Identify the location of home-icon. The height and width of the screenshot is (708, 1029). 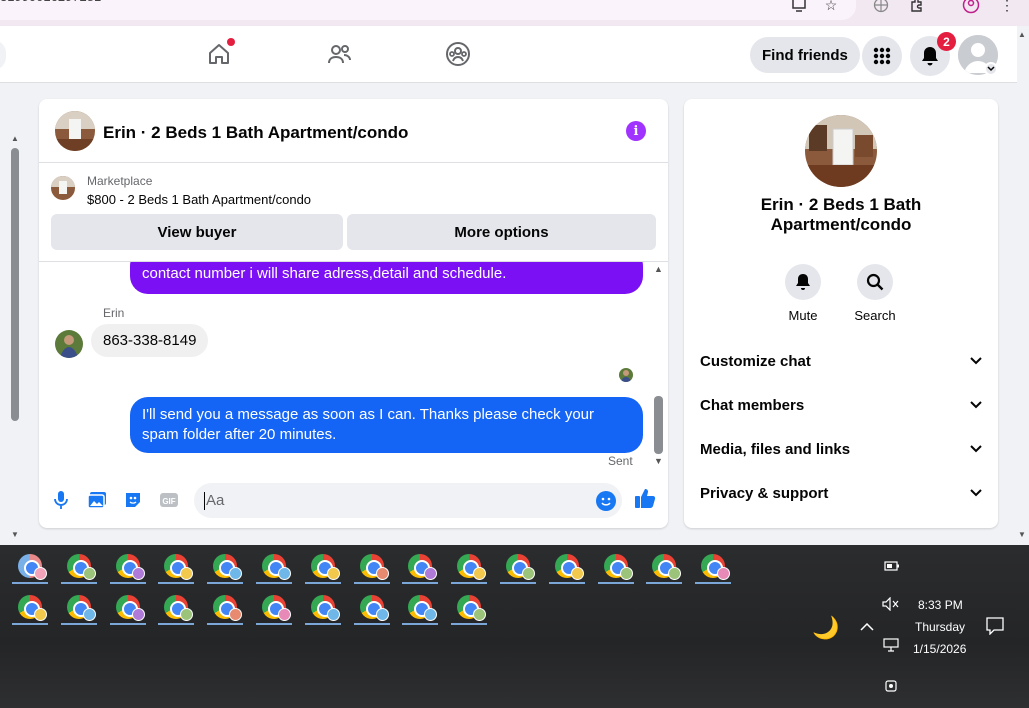
(219, 54).